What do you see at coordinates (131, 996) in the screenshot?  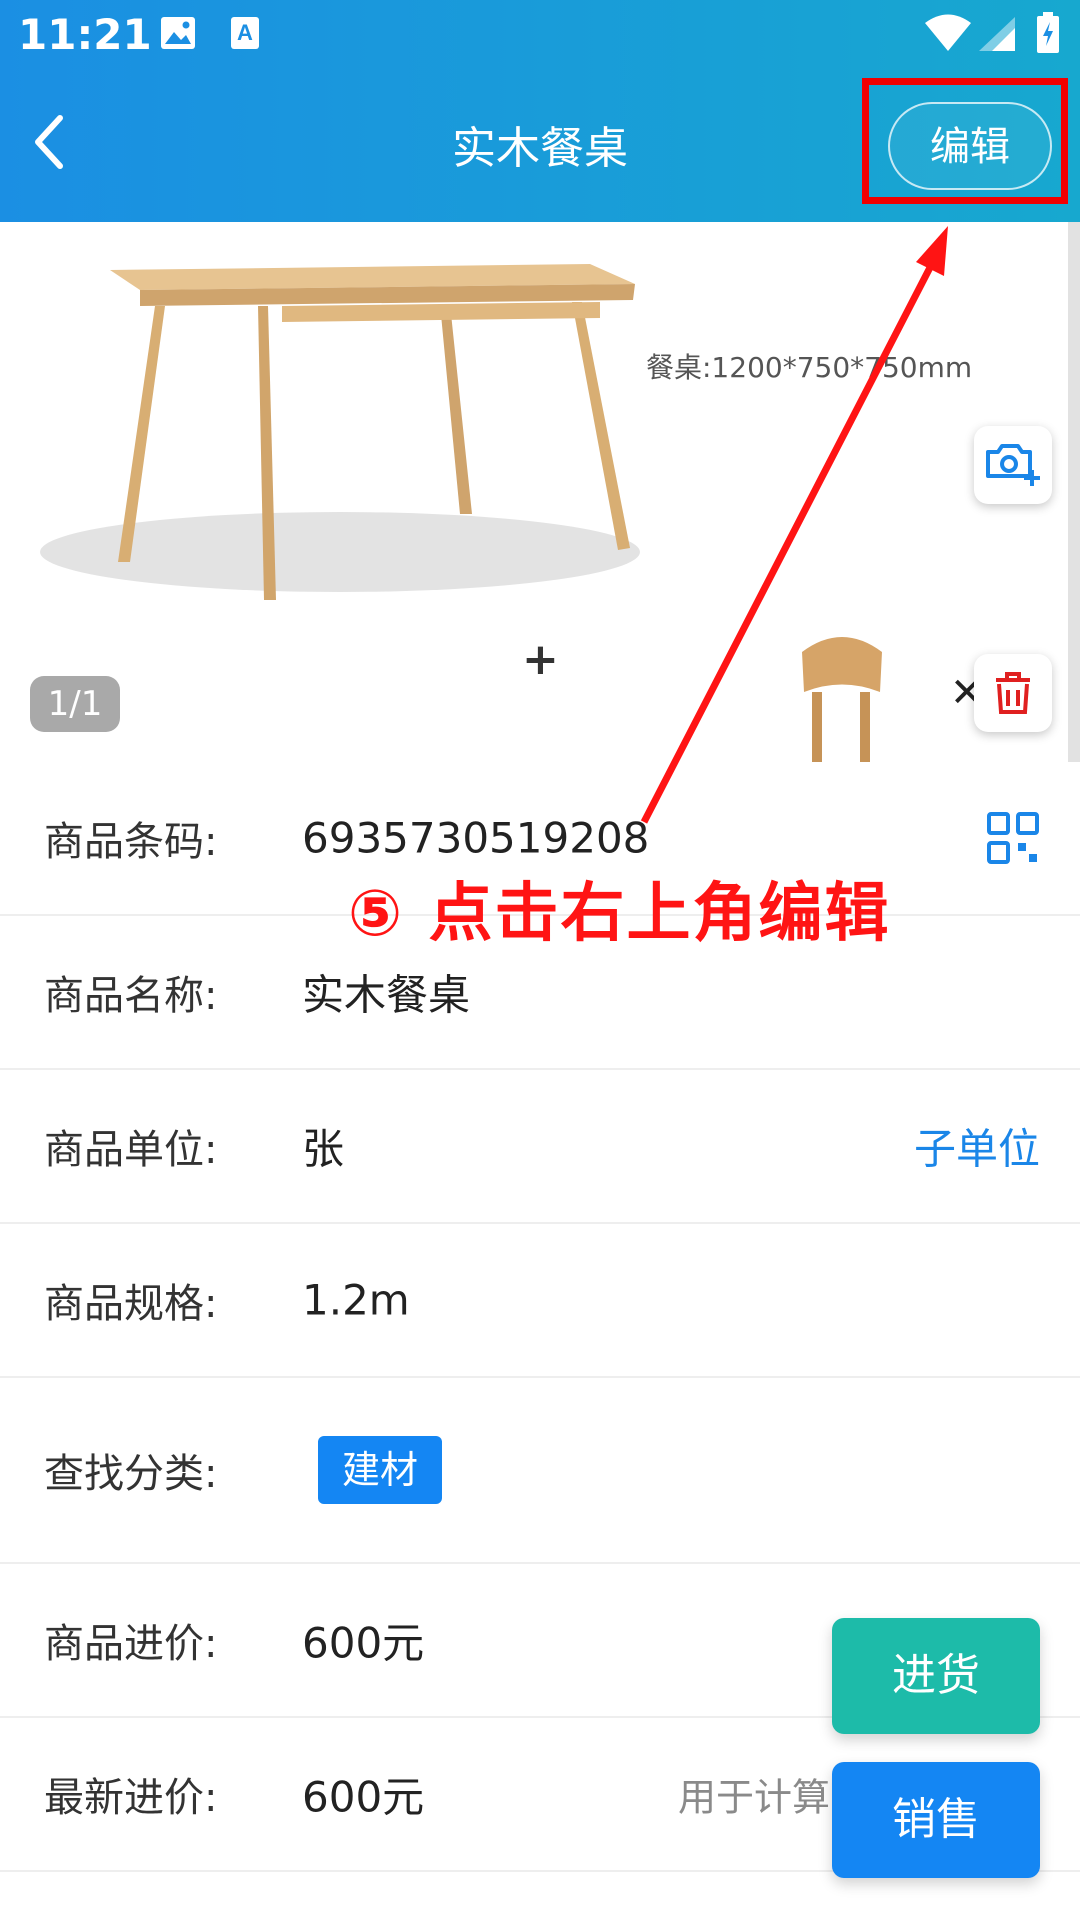 I see `name-label: 商品名称:` at bounding box center [131, 996].